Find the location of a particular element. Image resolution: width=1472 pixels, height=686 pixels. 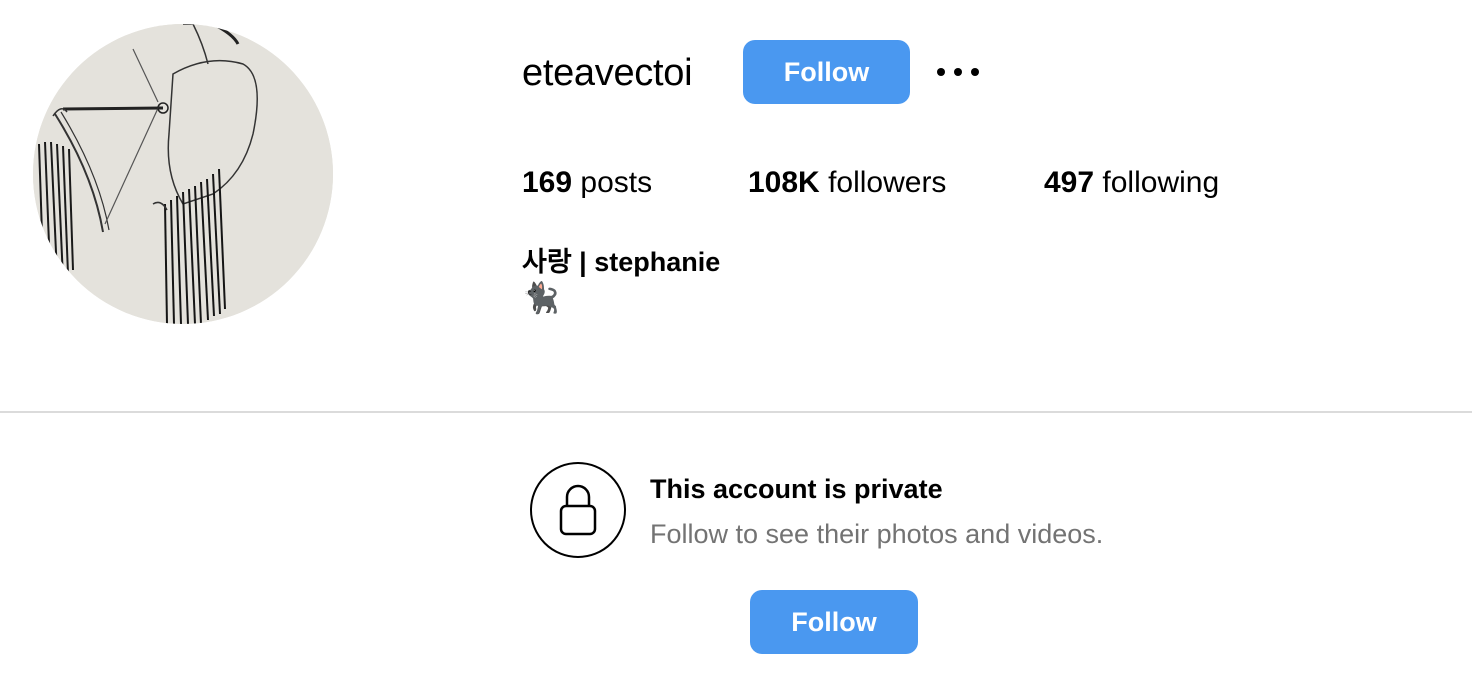

avatar-image is located at coordinates (183, 174).